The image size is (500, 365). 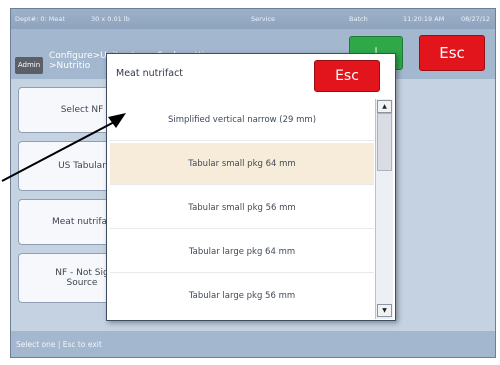 I want to click on status-weight: 30 x 0.01 lb, so click(x=110, y=19).